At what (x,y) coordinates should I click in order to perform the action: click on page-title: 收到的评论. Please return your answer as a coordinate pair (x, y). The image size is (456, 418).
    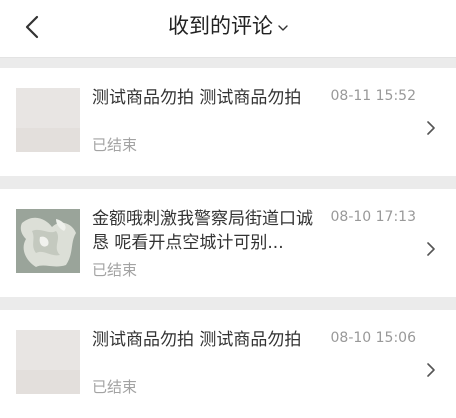
    Looking at the image, I should click on (220, 26).